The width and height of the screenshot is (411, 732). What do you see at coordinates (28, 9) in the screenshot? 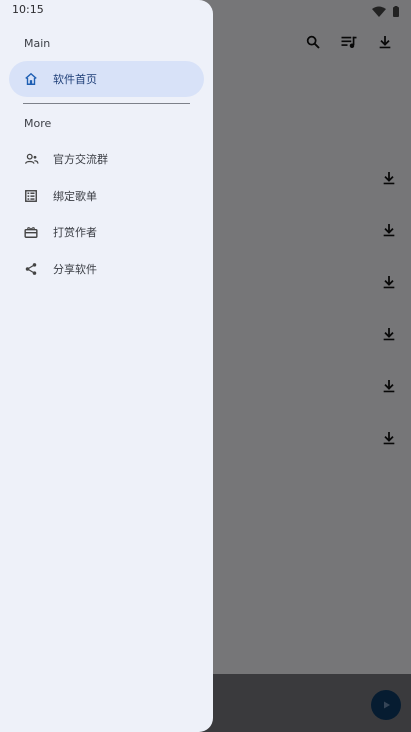
I see `status-time: 10:15` at bounding box center [28, 9].